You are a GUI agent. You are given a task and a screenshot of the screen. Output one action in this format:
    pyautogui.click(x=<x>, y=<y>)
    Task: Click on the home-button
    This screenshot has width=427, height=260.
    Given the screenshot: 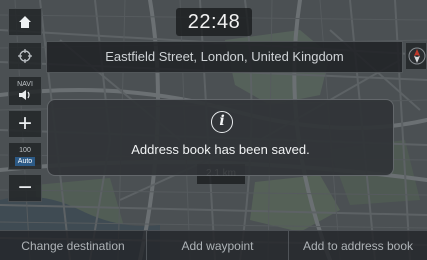 What is the action you would take?
    pyautogui.click(x=25, y=22)
    